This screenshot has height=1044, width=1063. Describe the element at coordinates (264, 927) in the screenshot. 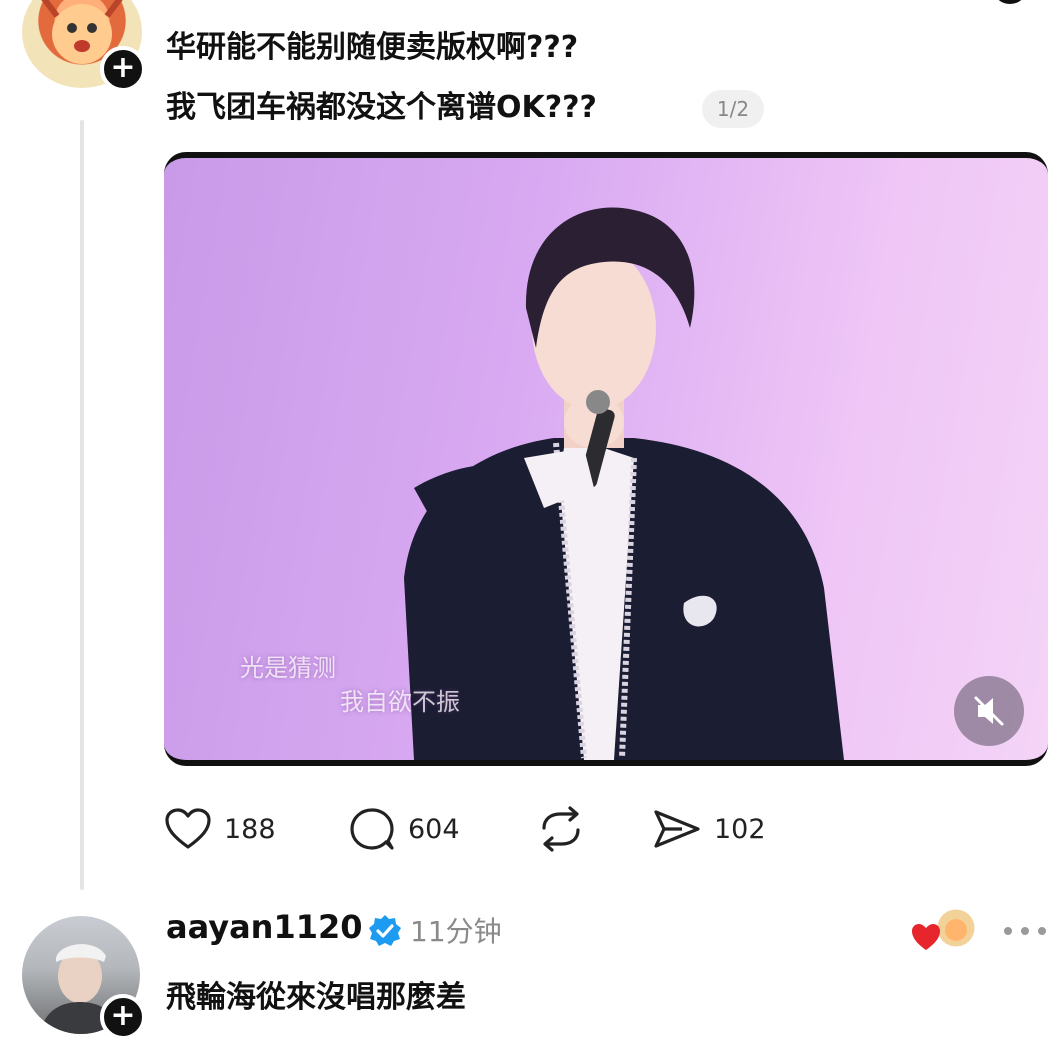

I see `reply-username: aayan1120` at that location.